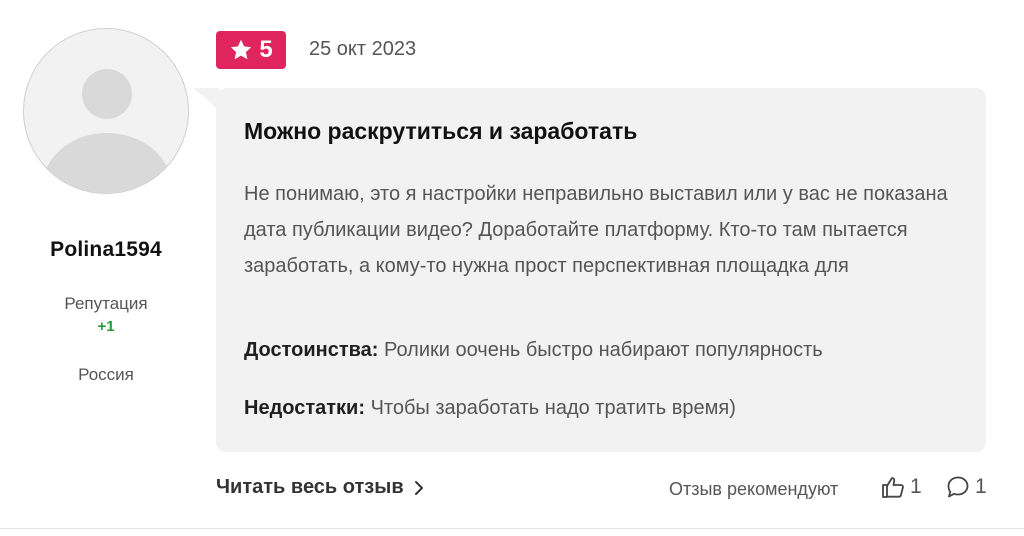 The height and width of the screenshot is (536, 1024). Describe the element at coordinates (305, 408) in the screenshot. I see `cons-label: Недостатки:` at that location.